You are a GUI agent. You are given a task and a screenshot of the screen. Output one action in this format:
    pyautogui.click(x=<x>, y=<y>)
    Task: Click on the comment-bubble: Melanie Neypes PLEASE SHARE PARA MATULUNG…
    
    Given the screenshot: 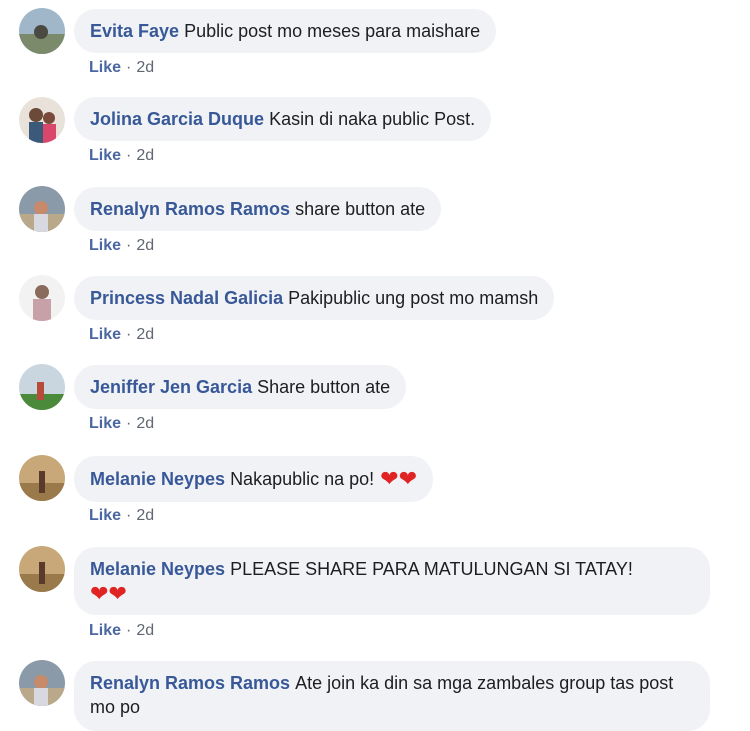 What is the action you would take?
    pyautogui.click(x=392, y=581)
    